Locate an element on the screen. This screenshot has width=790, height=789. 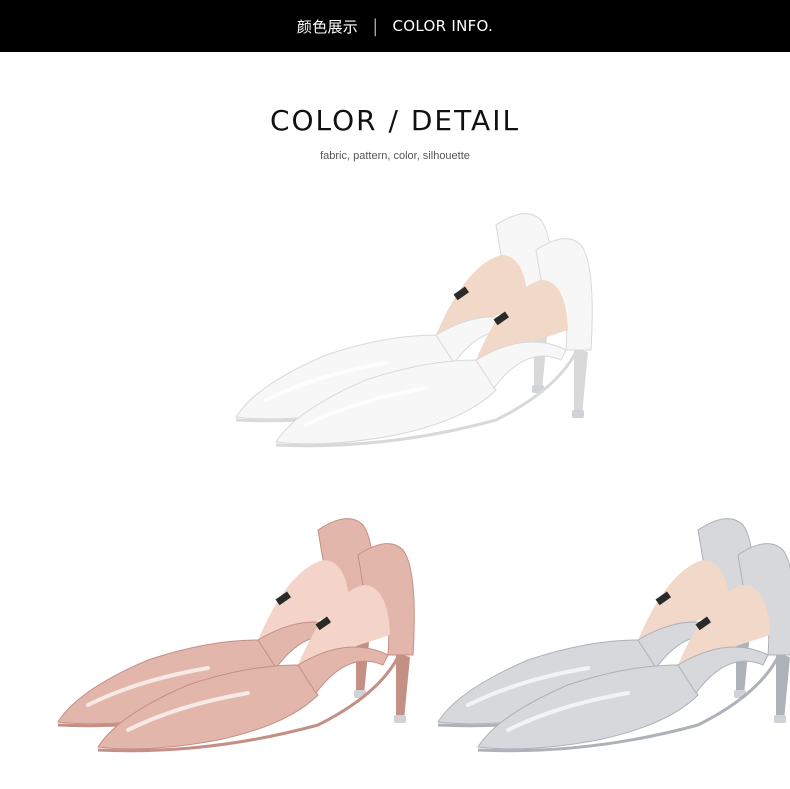
header-bar: 颜色展示 | COLOR INFO. is located at coordinates (395, 26).